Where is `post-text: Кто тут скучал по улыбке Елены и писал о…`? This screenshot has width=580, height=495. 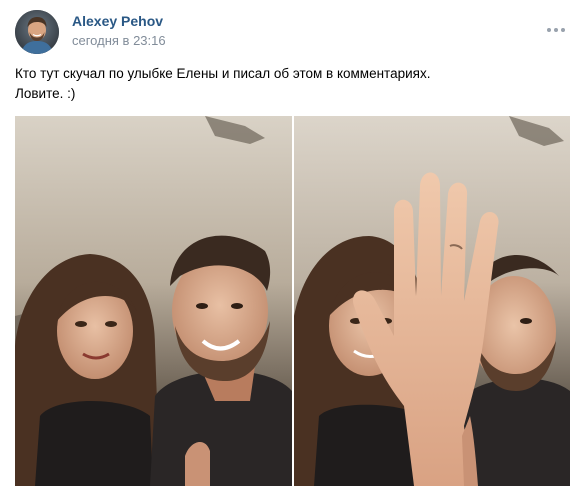
post-text: Кто тут скучал по улыбке Елены и писал о… is located at coordinates (290, 84).